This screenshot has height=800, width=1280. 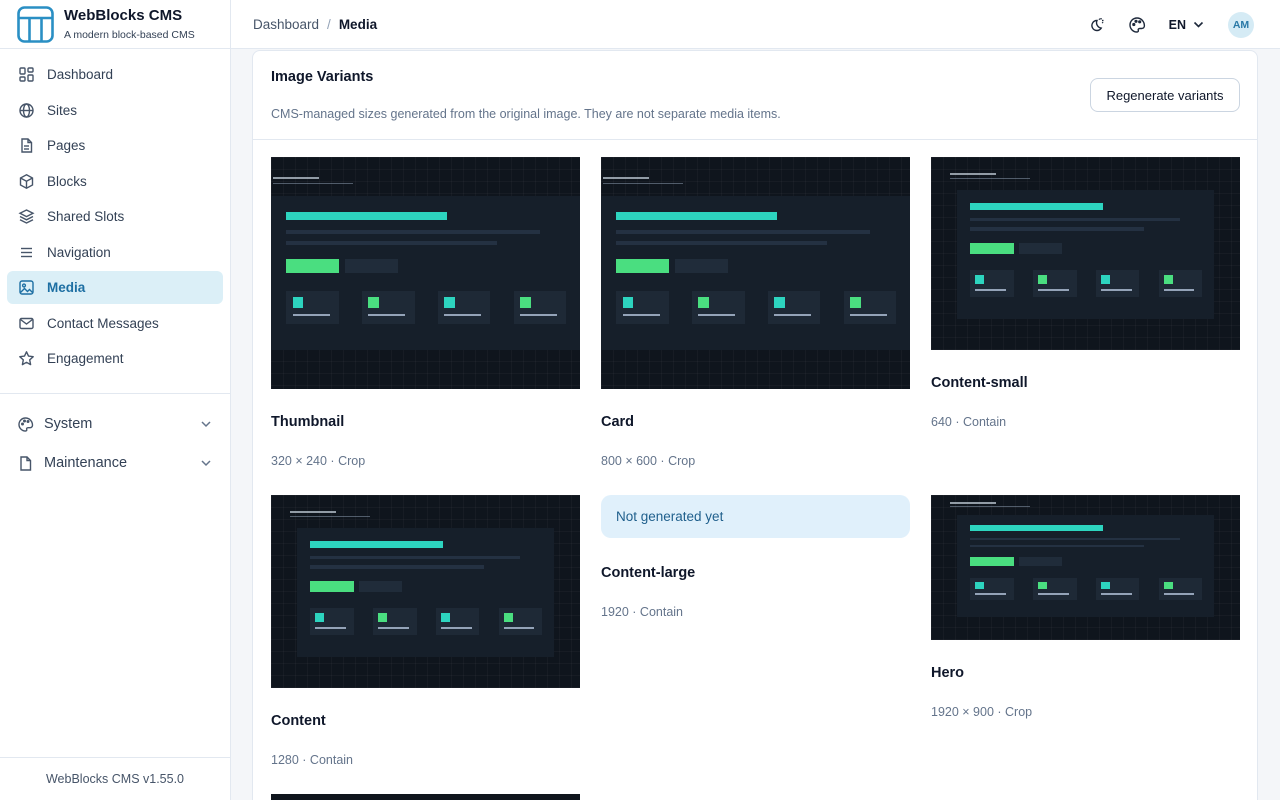 What do you see at coordinates (618, 422) in the screenshot?
I see `variant-name: Card` at bounding box center [618, 422].